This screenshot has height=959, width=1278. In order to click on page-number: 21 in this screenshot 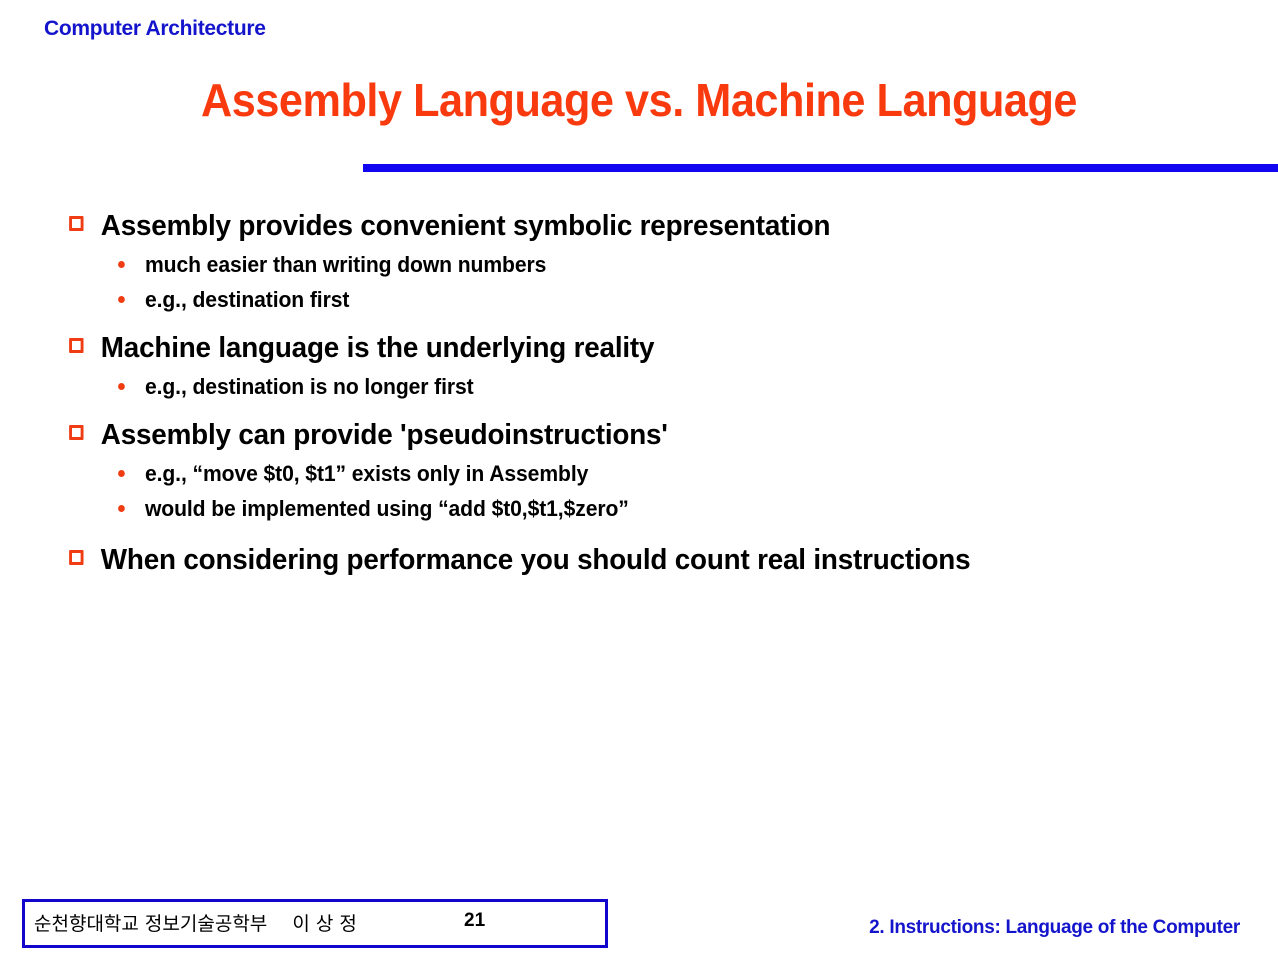, I will do `click(475, 920)`.